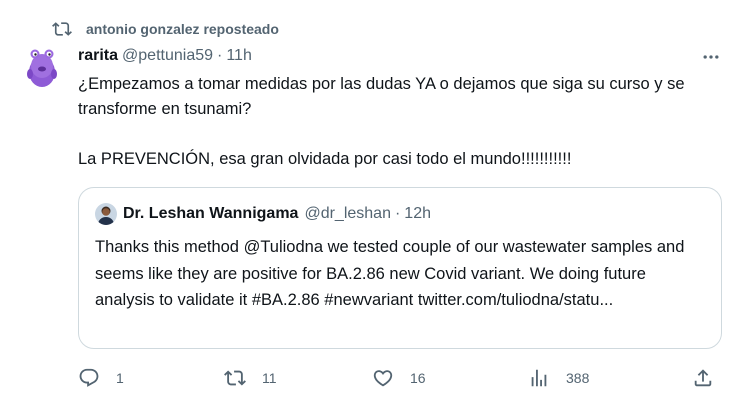 This screenshot has height=416, width=744. I want to click on reply-count: 1, so click(120, 378).